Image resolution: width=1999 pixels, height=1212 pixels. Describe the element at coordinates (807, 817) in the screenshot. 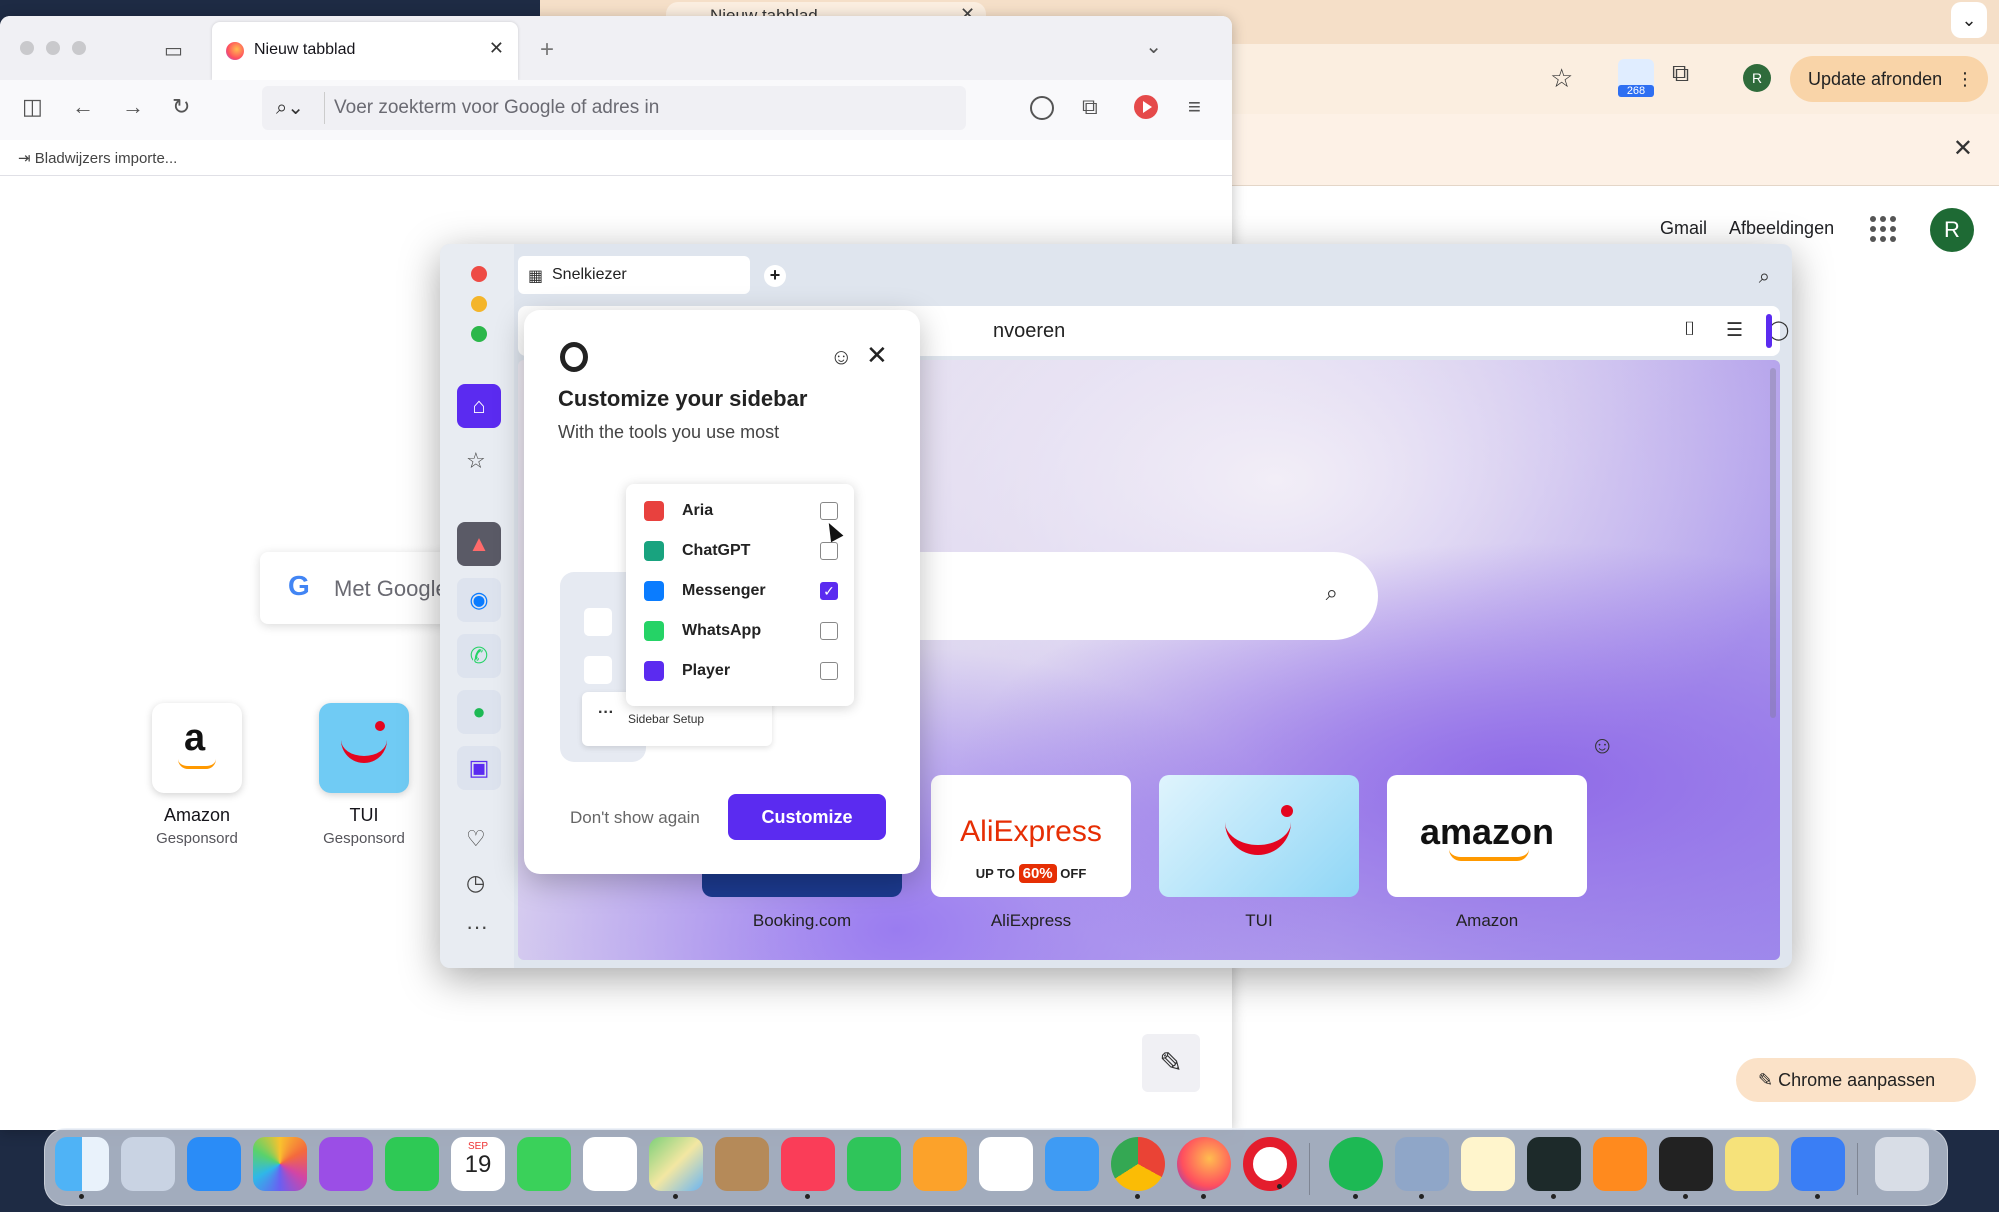

I see `customize-button: Customize` at that location.